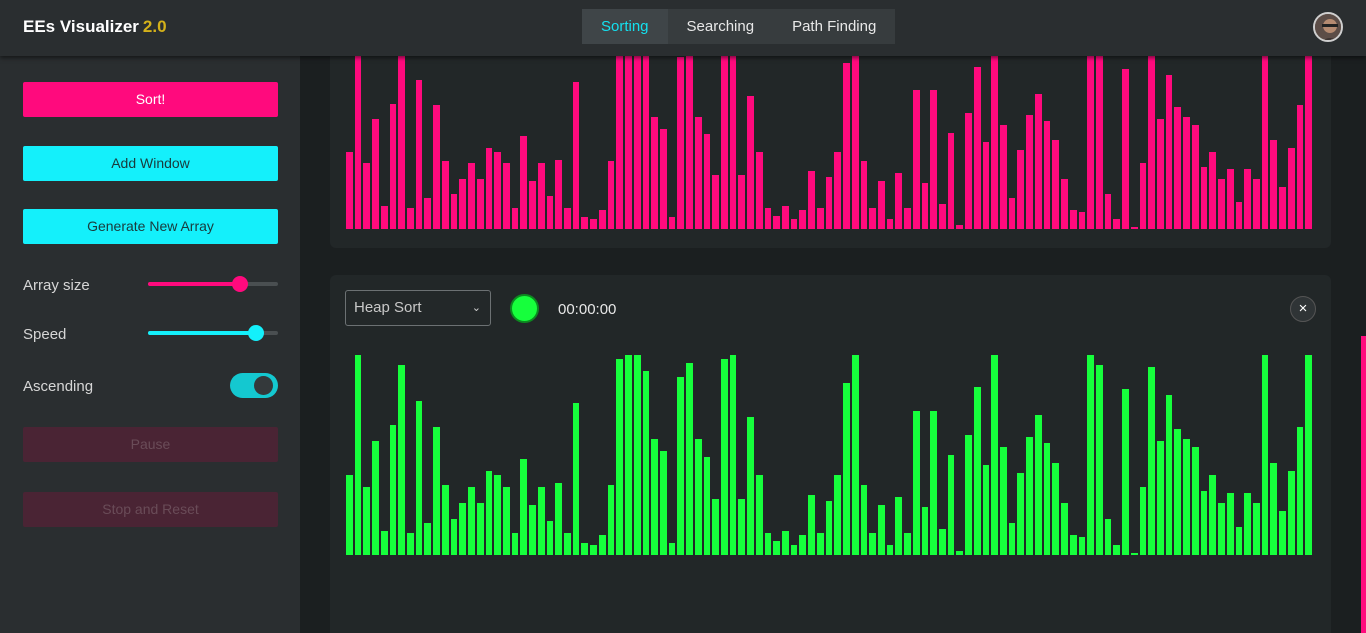  I want to click on speed-handle, so click(255, 333).